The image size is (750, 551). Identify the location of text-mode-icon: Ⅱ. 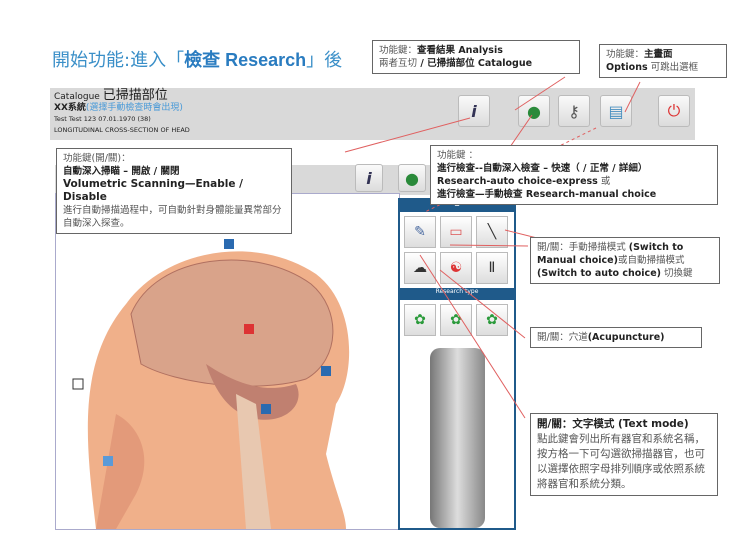
(492, 268).